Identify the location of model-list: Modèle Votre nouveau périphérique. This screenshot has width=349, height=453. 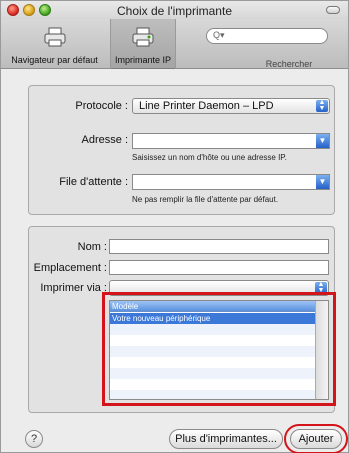
(219, 350).